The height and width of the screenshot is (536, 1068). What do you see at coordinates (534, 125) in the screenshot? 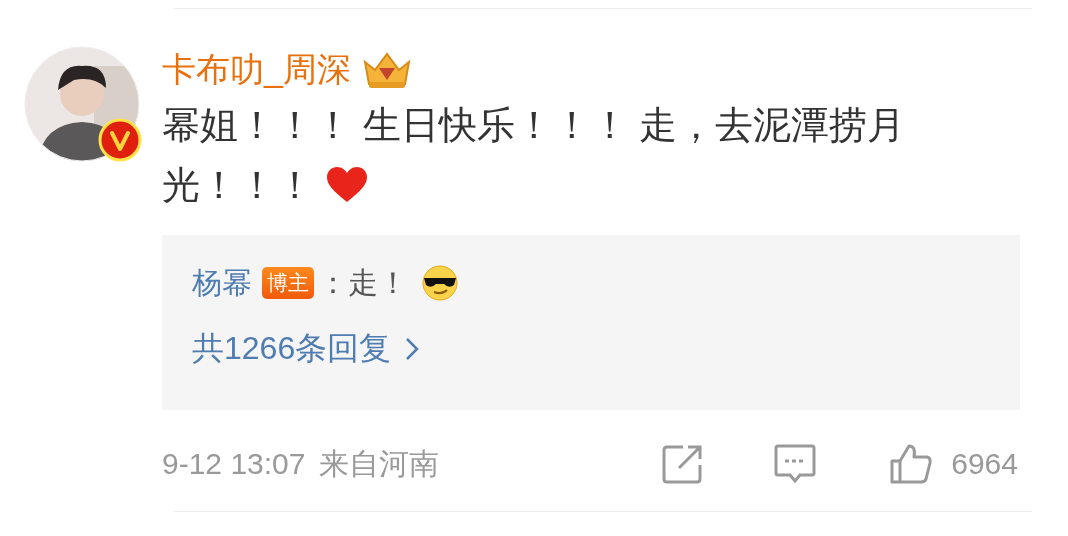
I see `comment-text: 幂姐！！！ 生日快乐！！！ 走，去泥潭捞月` at bounding box center [534, 125].